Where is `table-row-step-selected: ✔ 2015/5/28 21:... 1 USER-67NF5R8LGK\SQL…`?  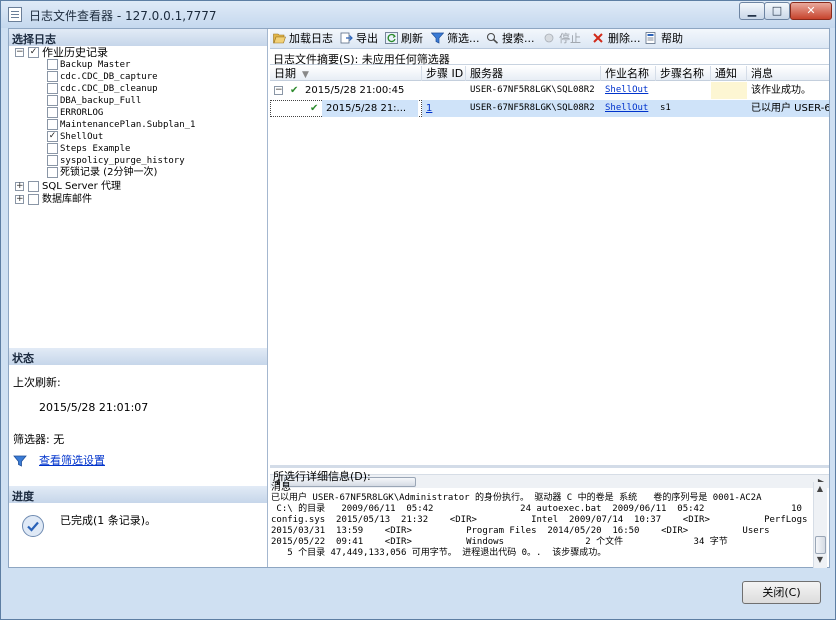 table-row-step-selected: ✔ 2015/5/28 21:... 1 USER-67NF5R8LGK\SQL… is located at coordinates (549, 108).